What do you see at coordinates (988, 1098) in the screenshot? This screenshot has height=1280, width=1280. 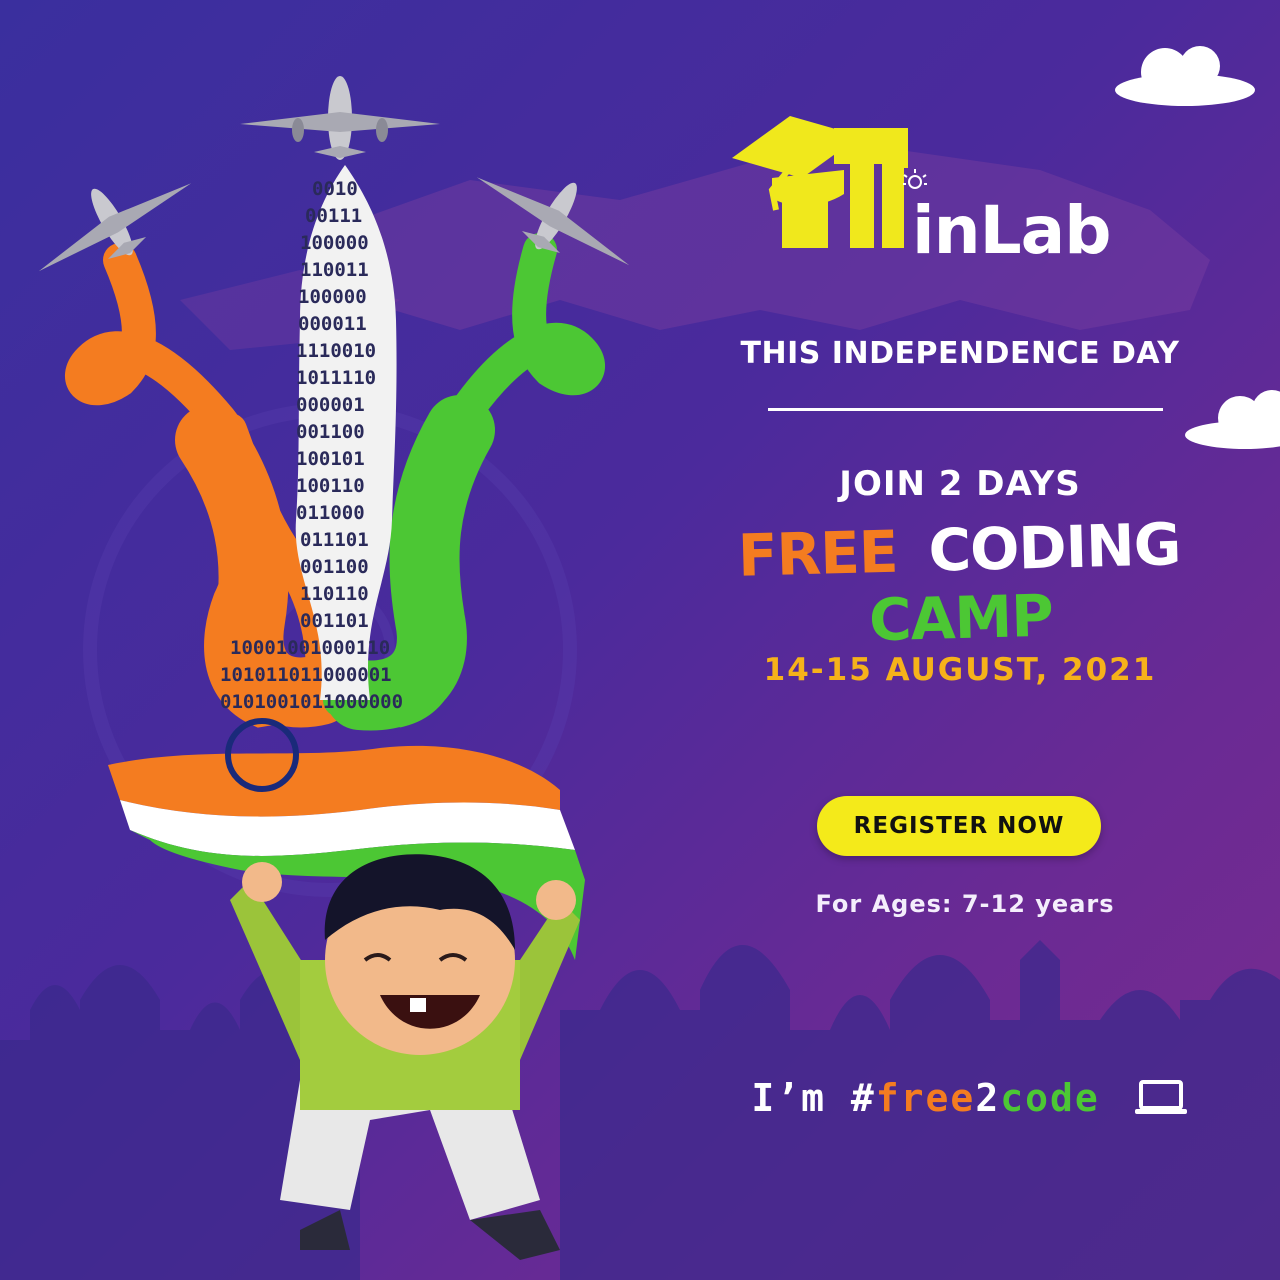 I see `tagline-two: 2` at bounding box center [988, 1098].